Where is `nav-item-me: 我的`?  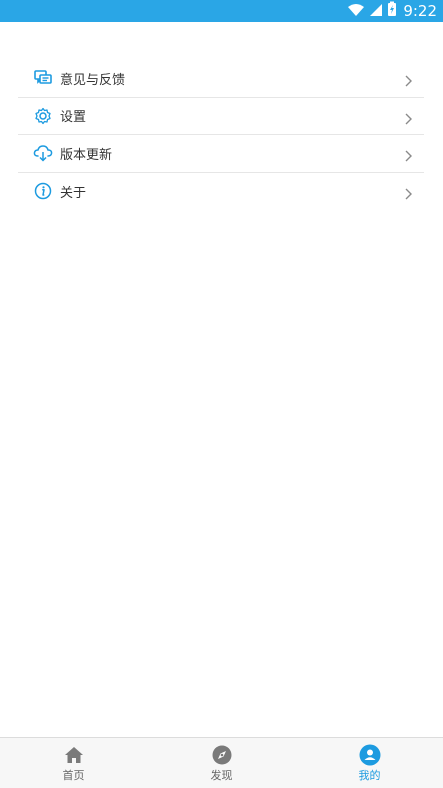 nav-item-me: 我的 is located at coordinates (369, 763).